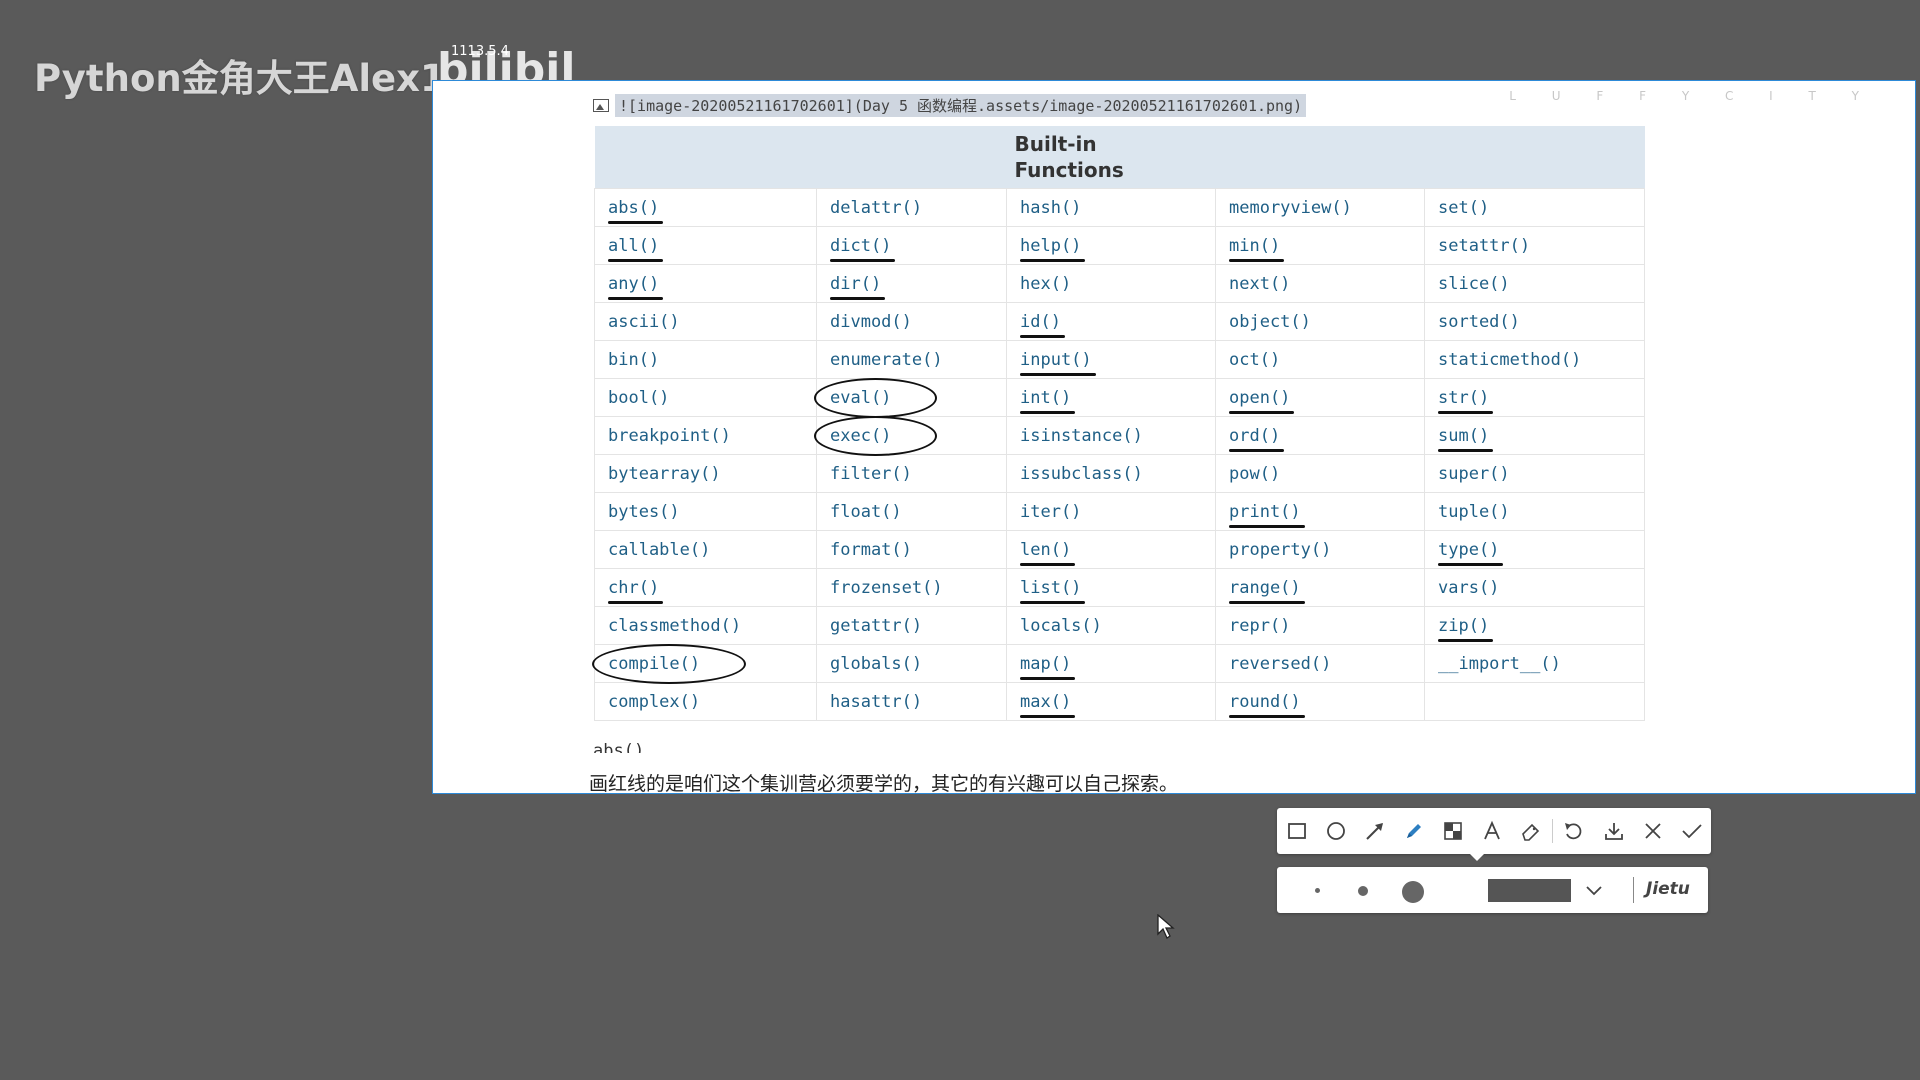  What do you see at coordinates (636, 210) in the screenshot?
I see `function-name: abs()` at bounding box center [636, 210].